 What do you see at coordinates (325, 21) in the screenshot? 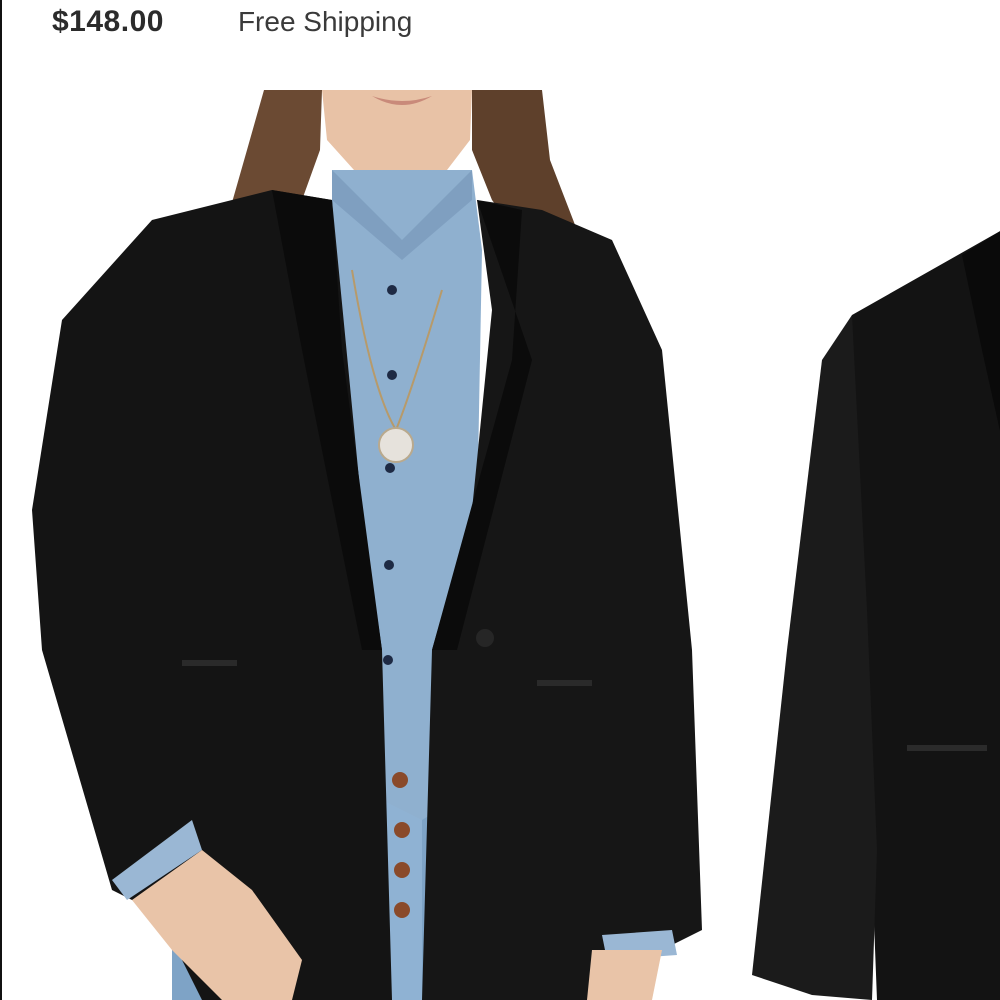
I see `shipping-label: Free Shipping` at bounding box center [325, 21].